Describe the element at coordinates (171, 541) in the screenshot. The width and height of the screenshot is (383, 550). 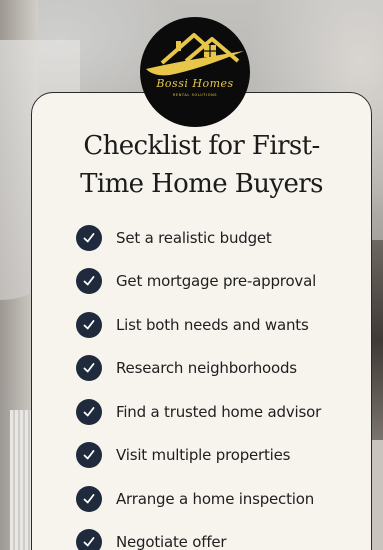
I see `checklist-item-label: Negotiate offer` at that location.